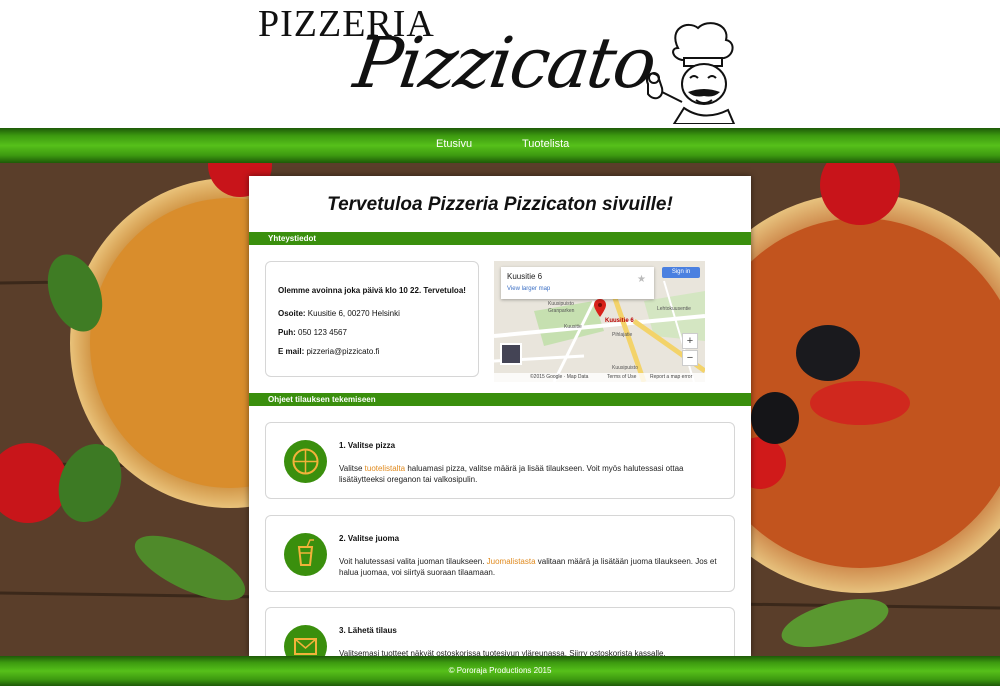 The height and width of the screenshot is (686, 1000). I want to click on map-street-label: Granparken, so click(561, 311).